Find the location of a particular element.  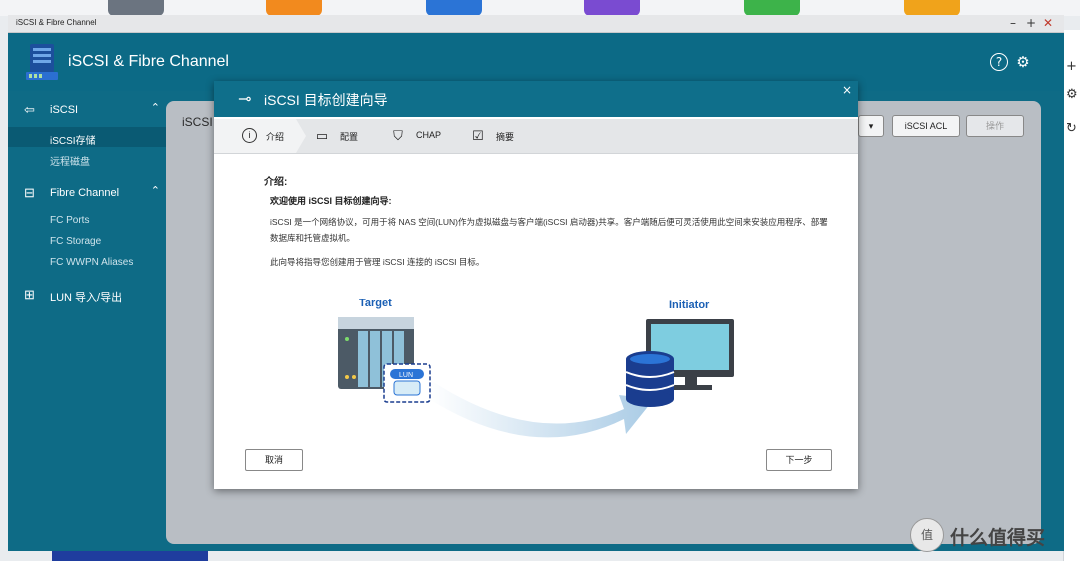

step-label: 配置 is located at coordinates (349, 137).